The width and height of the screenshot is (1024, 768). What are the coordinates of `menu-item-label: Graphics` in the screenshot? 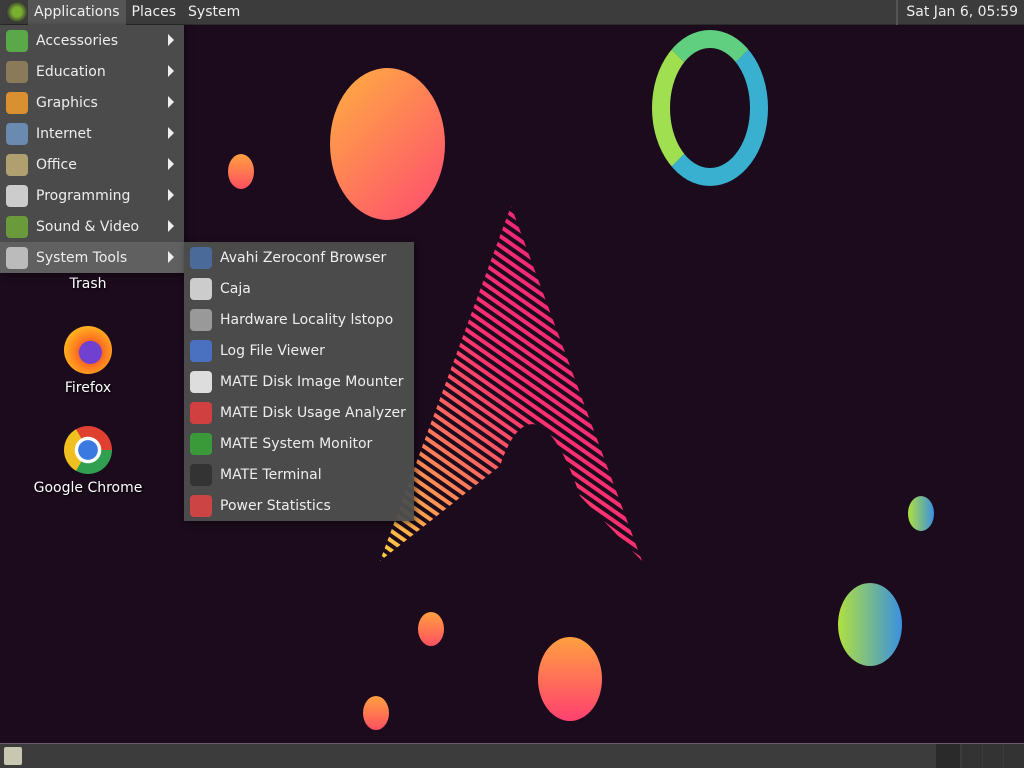 It's located at (67, 102).